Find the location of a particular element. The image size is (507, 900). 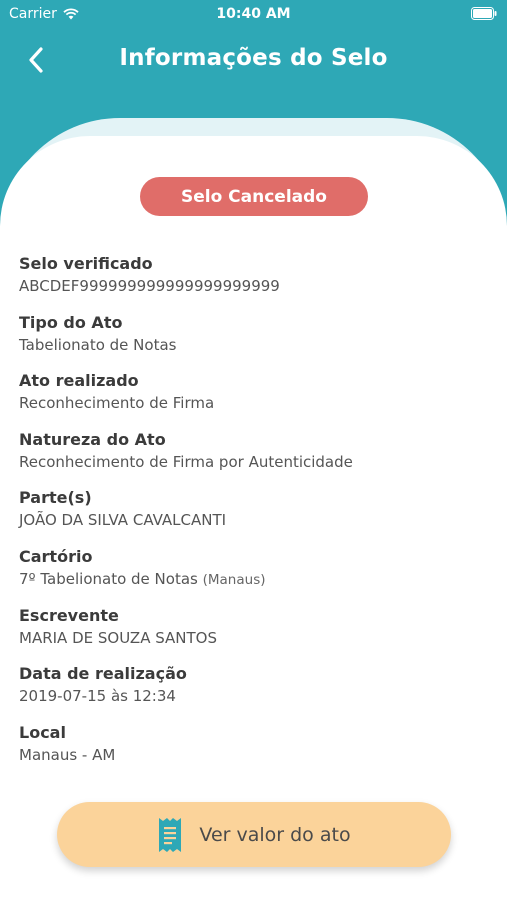

detail-value: Manaus - AM is located at coordinates (67, 754).